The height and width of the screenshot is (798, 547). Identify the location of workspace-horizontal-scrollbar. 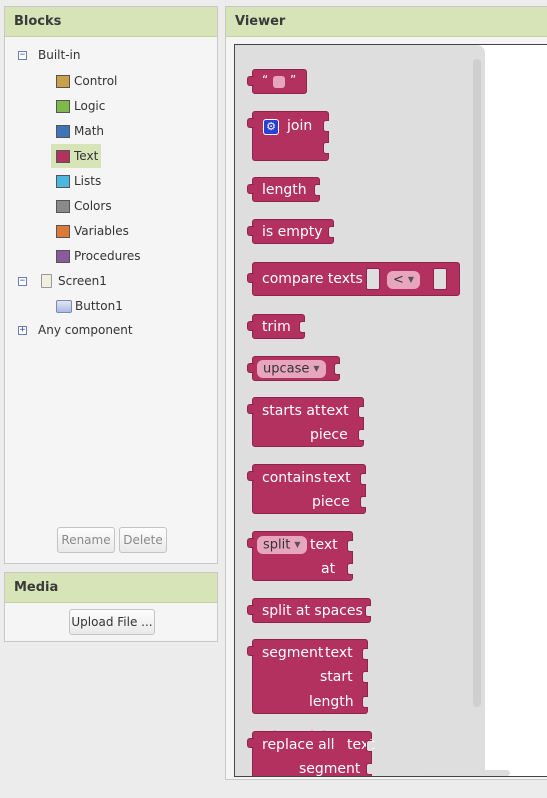
(465, 773).